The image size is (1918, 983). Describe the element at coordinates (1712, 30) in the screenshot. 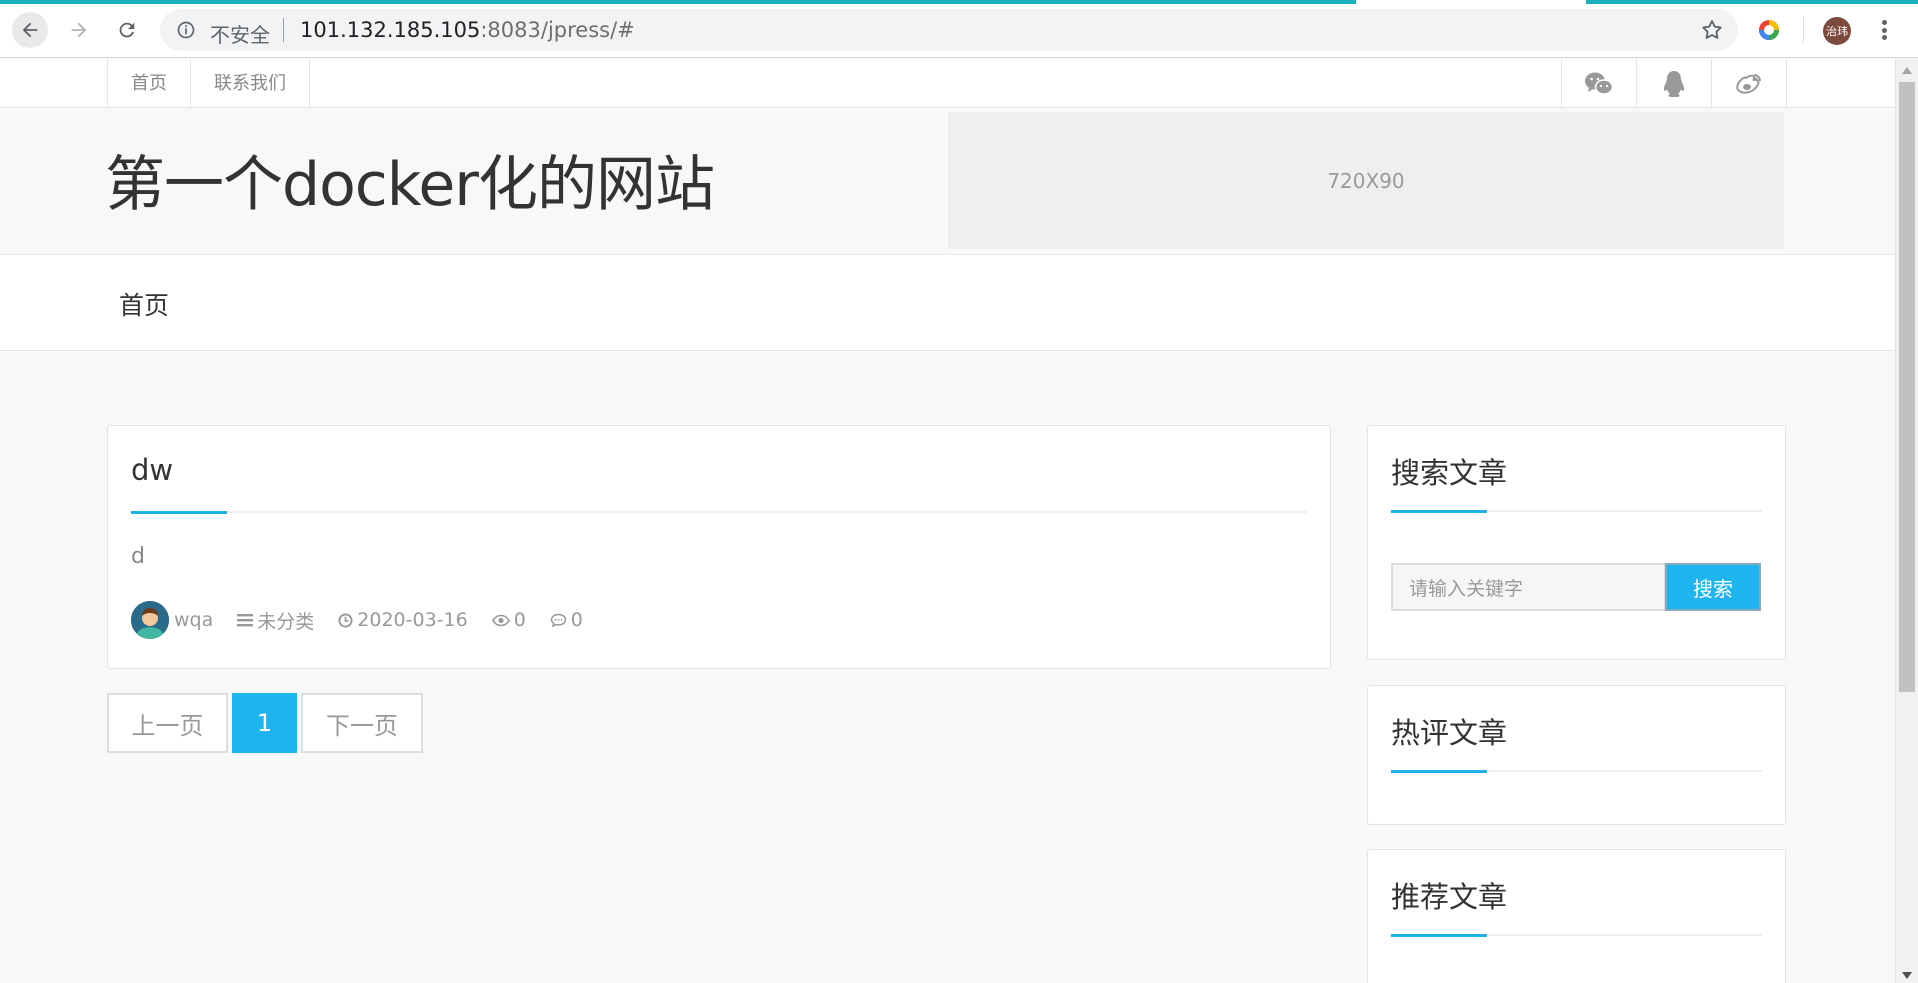

I see `bookmark-star-icon` at that location.